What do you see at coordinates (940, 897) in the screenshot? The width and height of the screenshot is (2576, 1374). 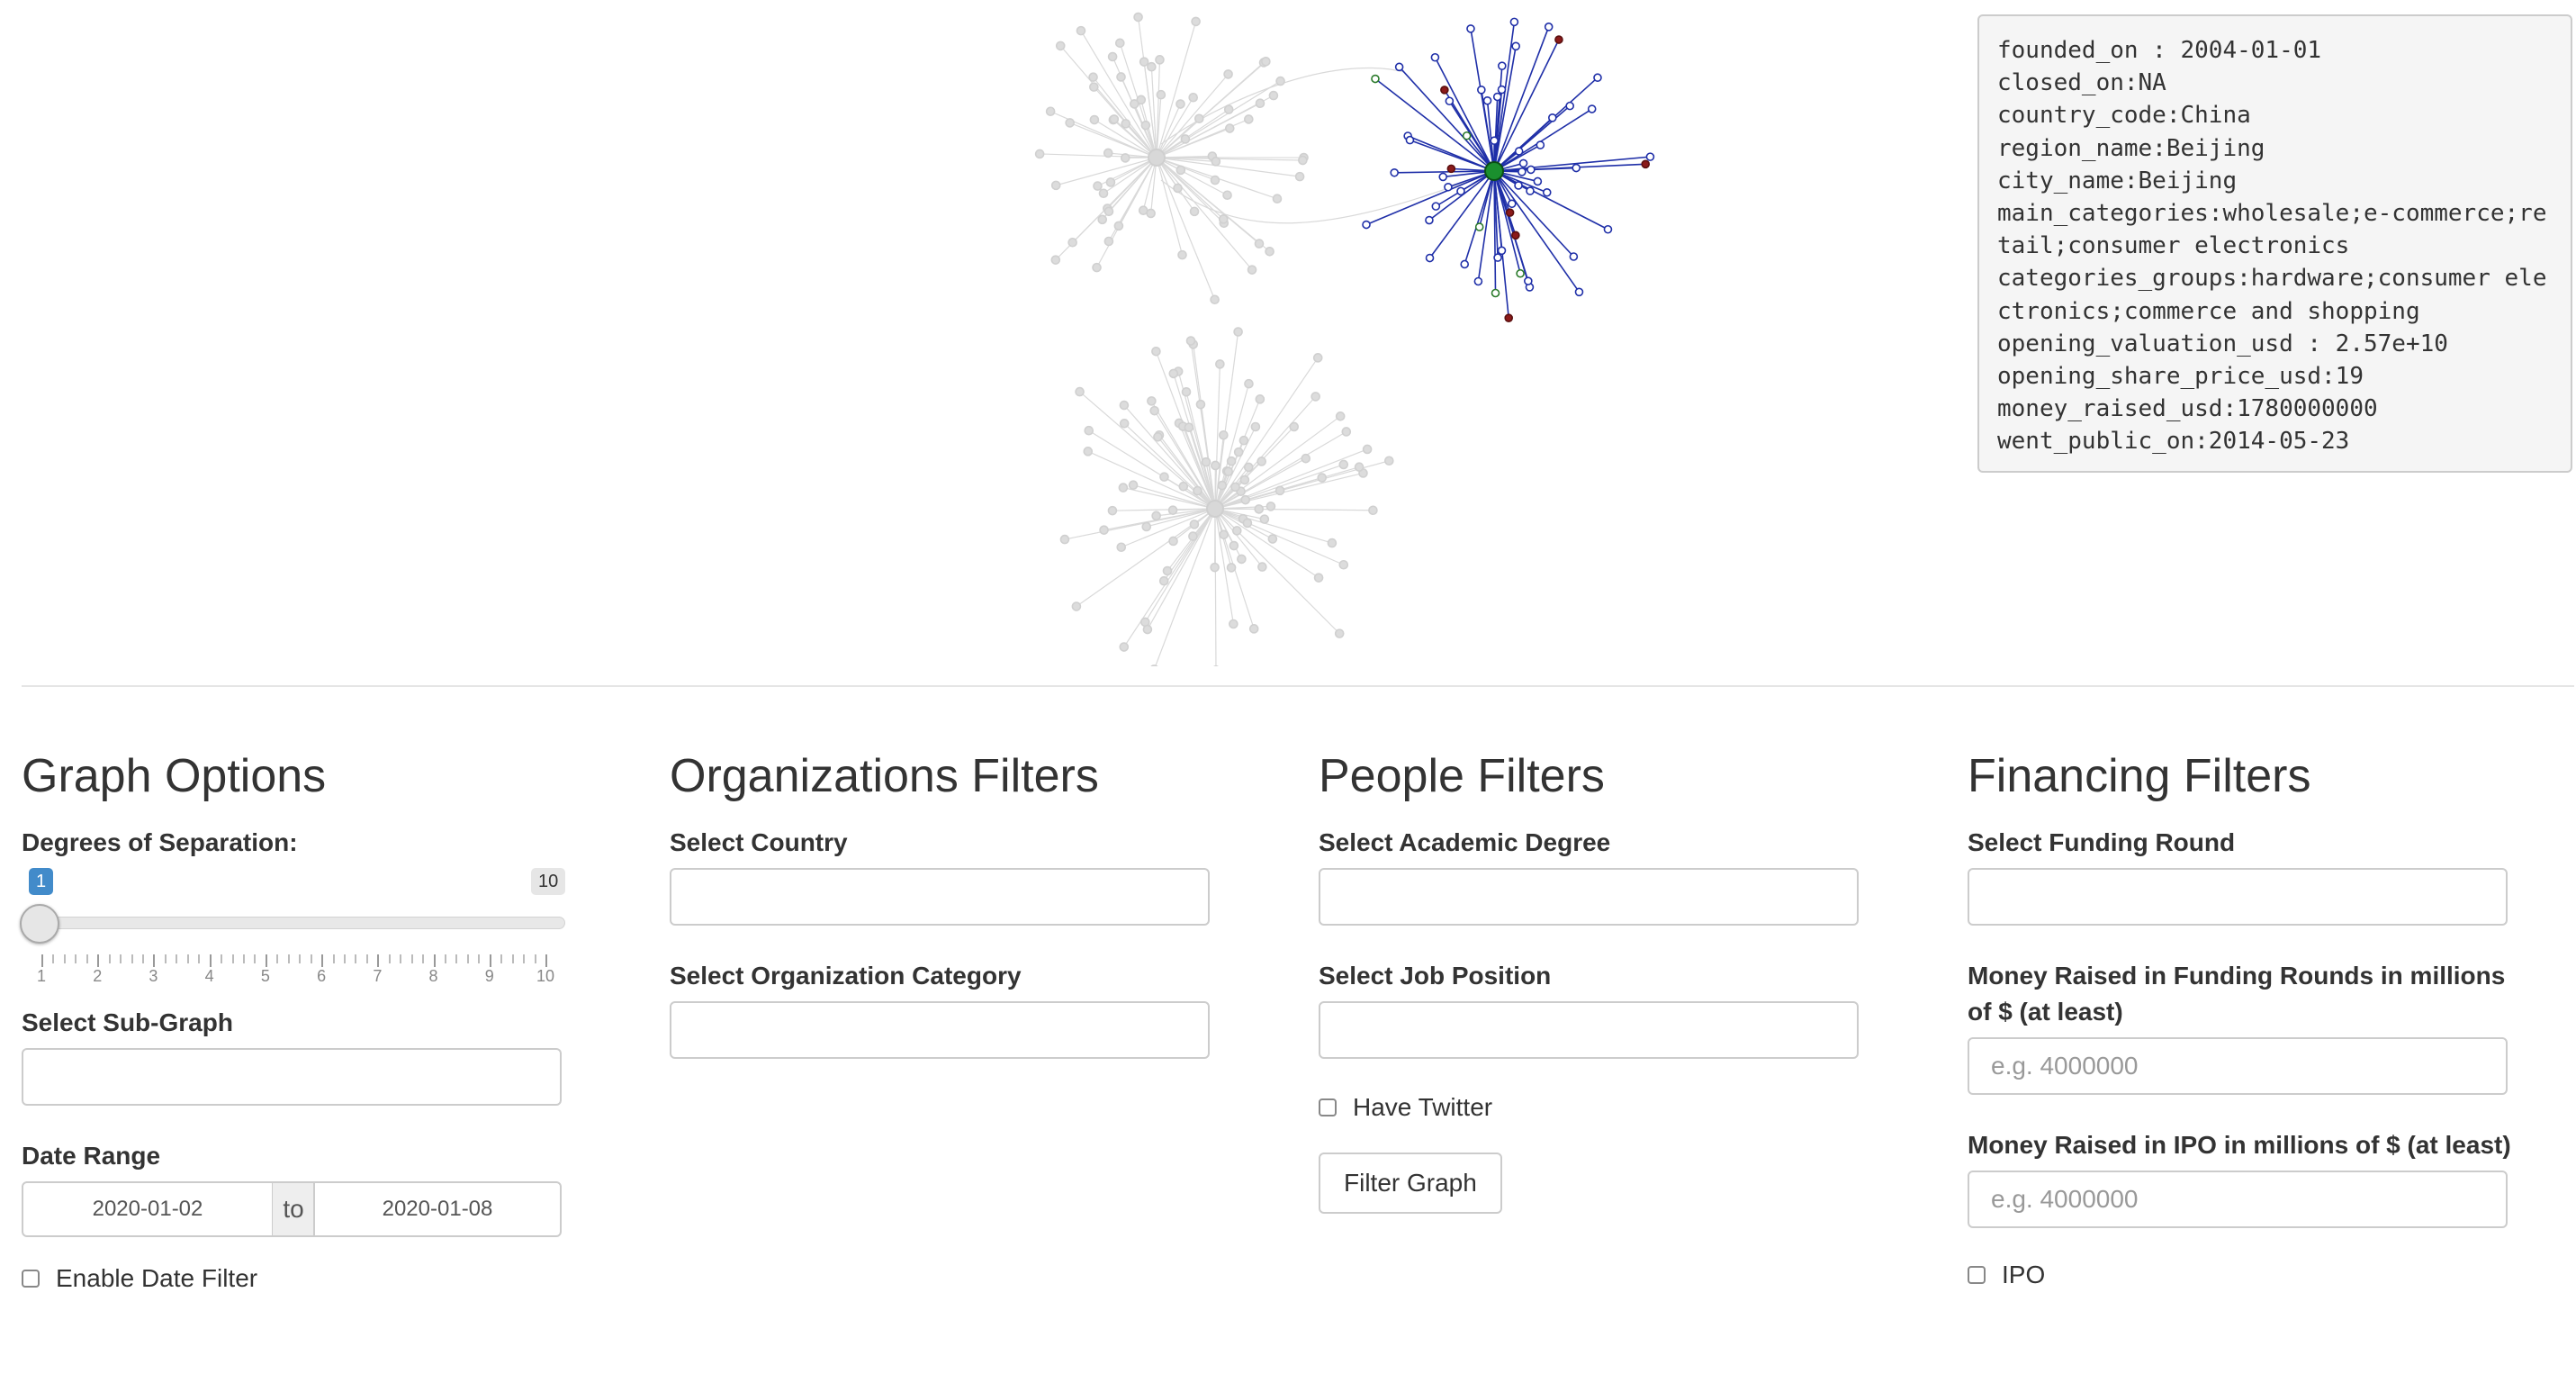 I see `country-select` at bounding box center [940, 897].